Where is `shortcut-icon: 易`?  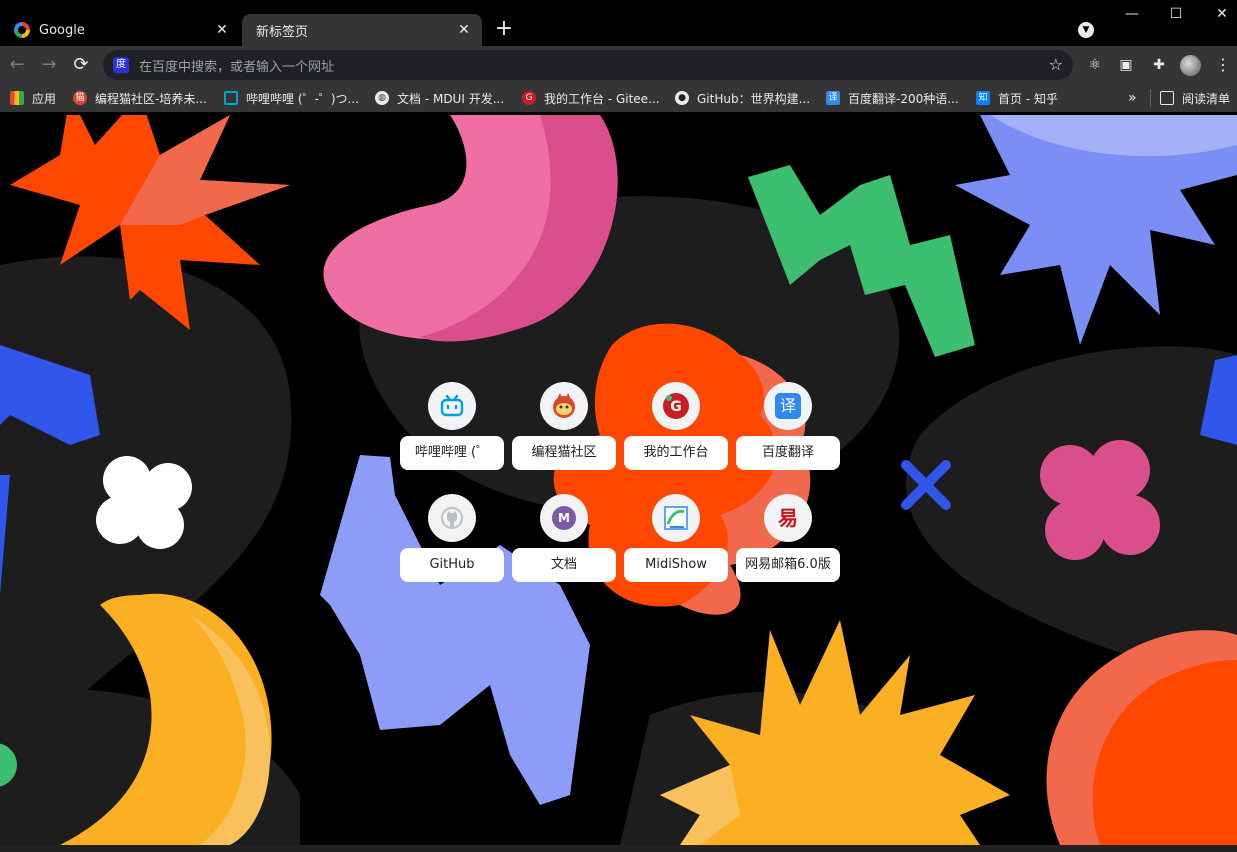
shortcut-icon: 易 is located at coordinates (788, 518).